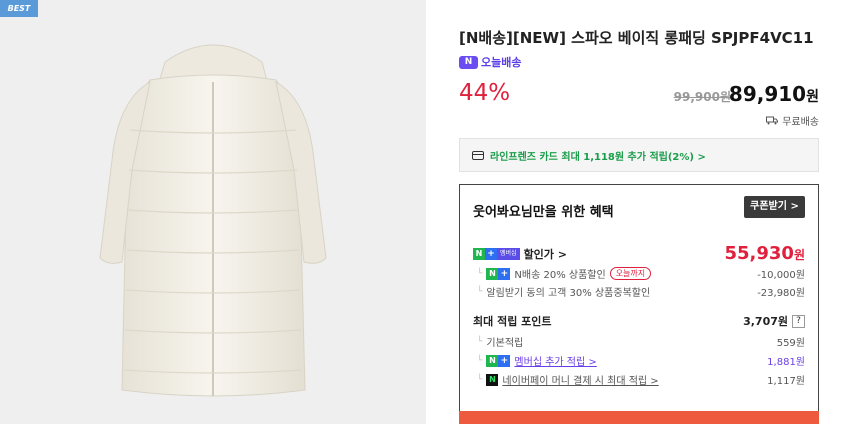 Image resolution: width=850 pixels, height=424 pixels. What do you see at coordinates (639, 342) in the screenshot?
I see `points-item: └ 기본적립 559원` at bounding box center [639, 342].